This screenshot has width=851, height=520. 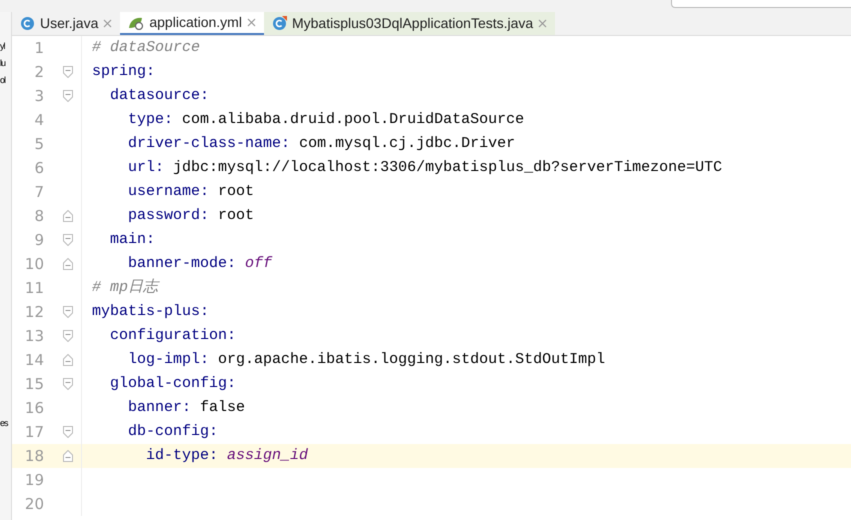 I want to click on file-tab: User.java, so click(x=66, y=23).